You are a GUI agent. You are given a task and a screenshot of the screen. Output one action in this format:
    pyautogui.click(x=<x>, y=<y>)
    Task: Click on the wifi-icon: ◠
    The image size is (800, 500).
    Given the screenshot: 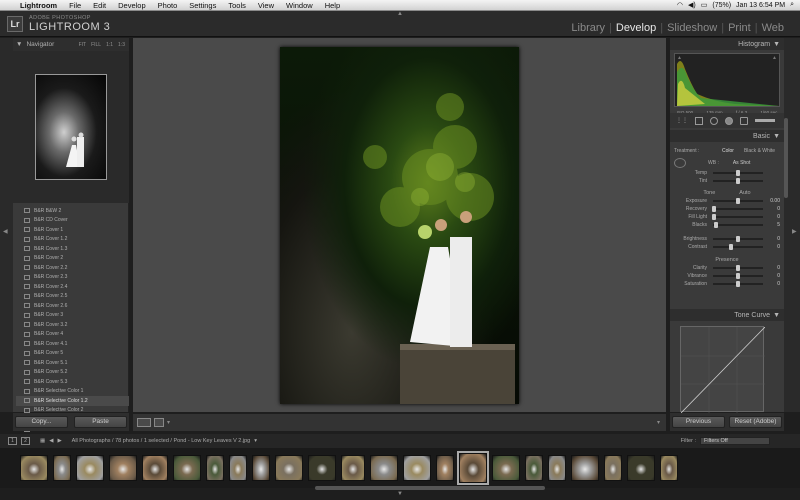 What is the action you would take?
    pyautogui.click(x=680, y=5)
    